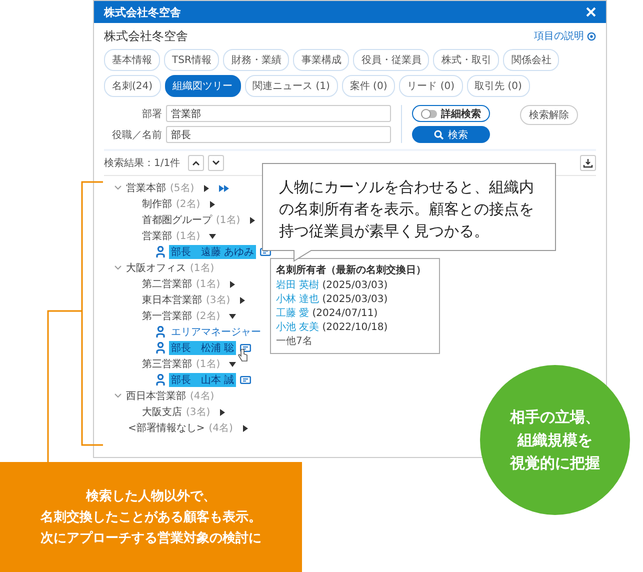 This screenshot has height=572, width=643. Describe the element at coordinates (466, 60) in the screenshot. I see `tab: 株式・取引` at that location.